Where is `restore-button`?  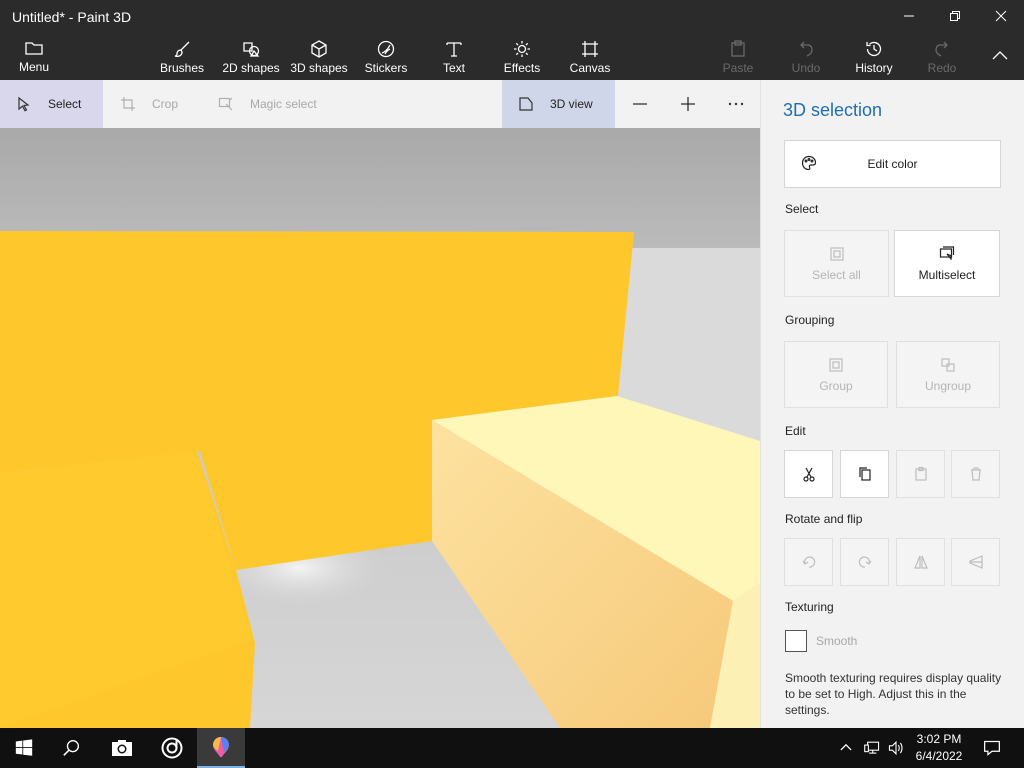 restore-button is located at coordinates (955, 16).